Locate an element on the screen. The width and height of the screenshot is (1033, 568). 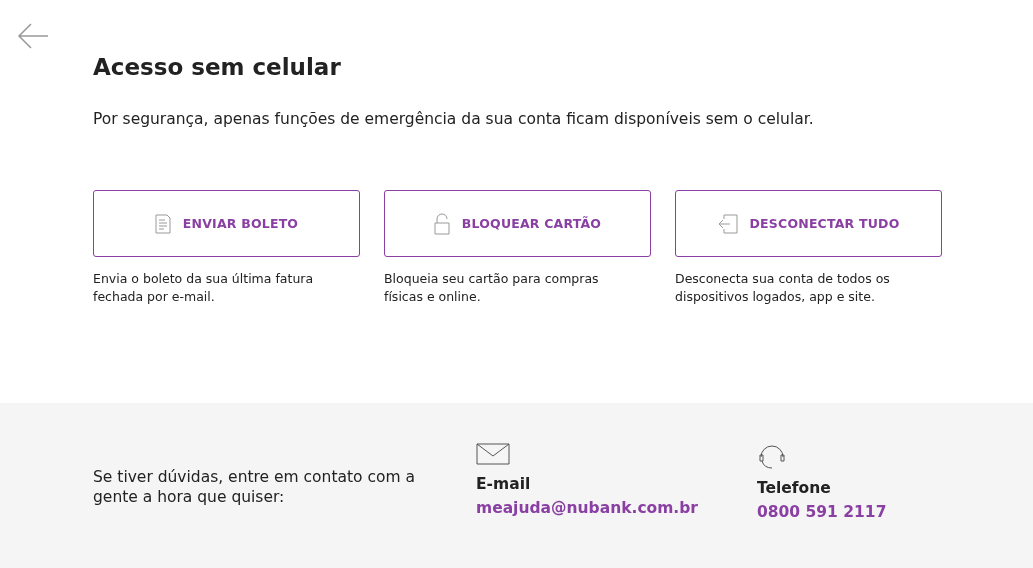
document-icon is located at coordinates (162, 223).